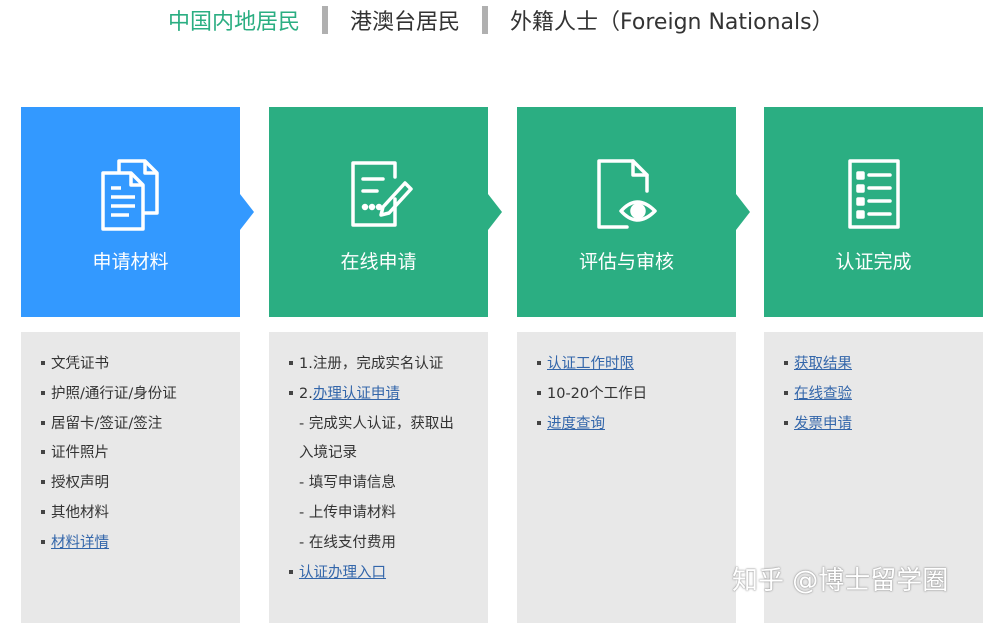 Image resolution: width=1000 pixels, height=623 pixels. Describe the element at coordinates (873, 262) in the screenshot. I see `step-label: 认证完成` at that location.